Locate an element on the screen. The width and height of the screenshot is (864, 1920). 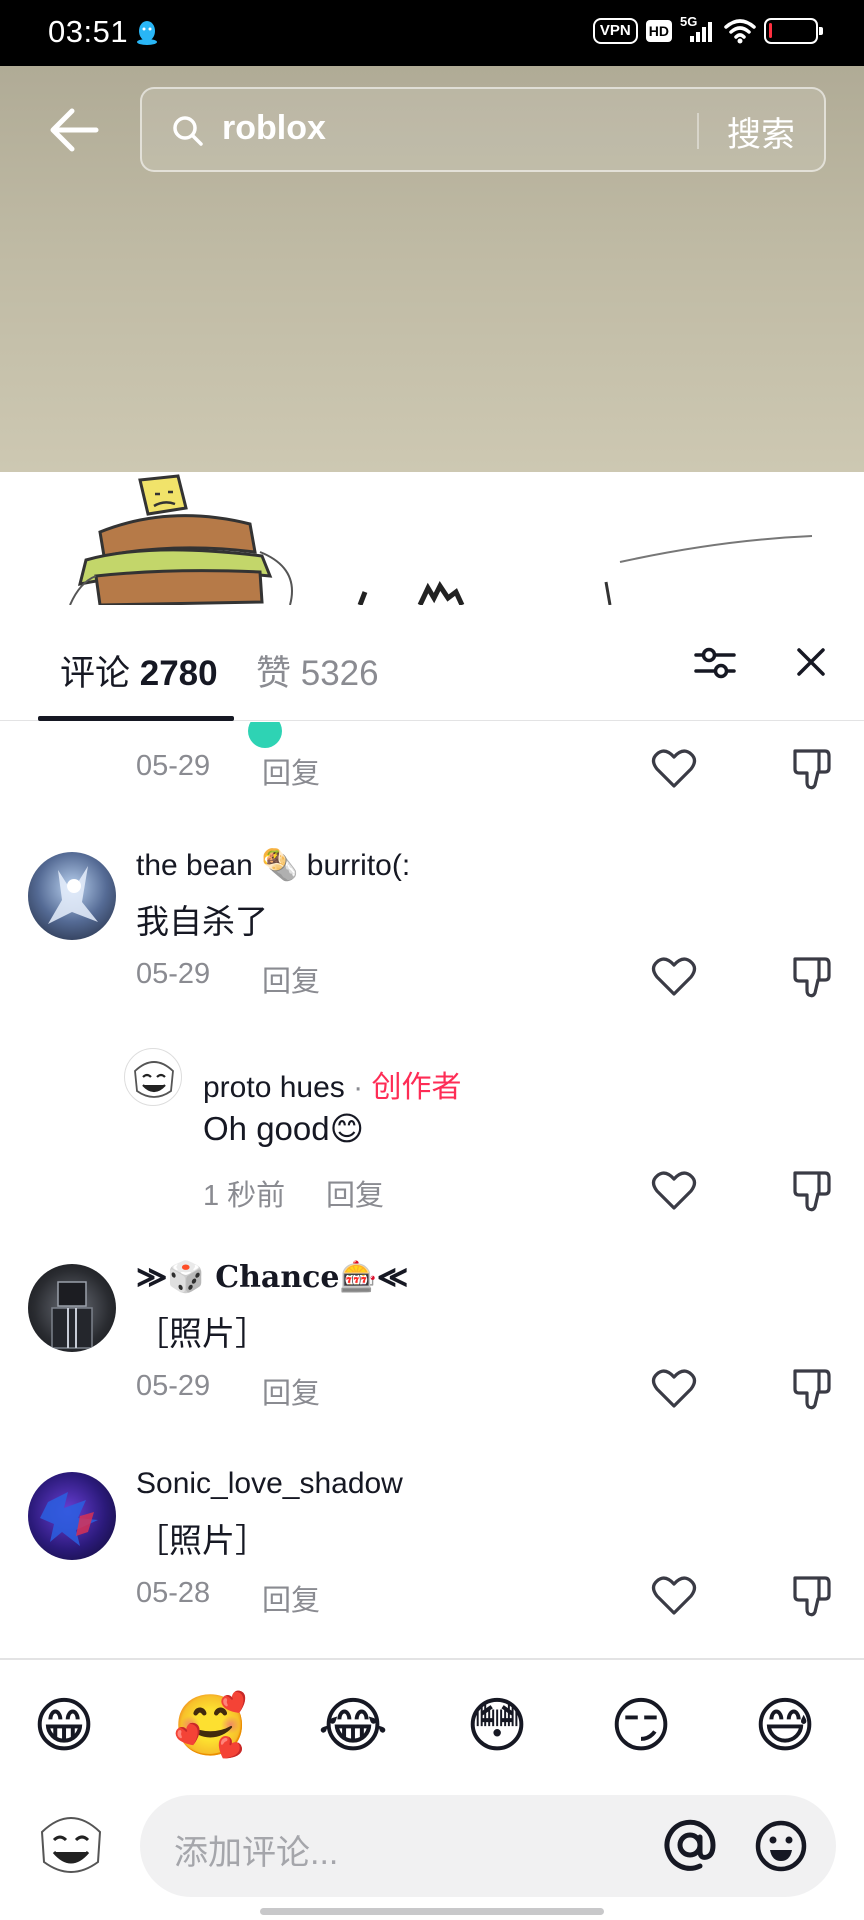
tab-comments: 评论 2780 is located at coordinates (139, 670).